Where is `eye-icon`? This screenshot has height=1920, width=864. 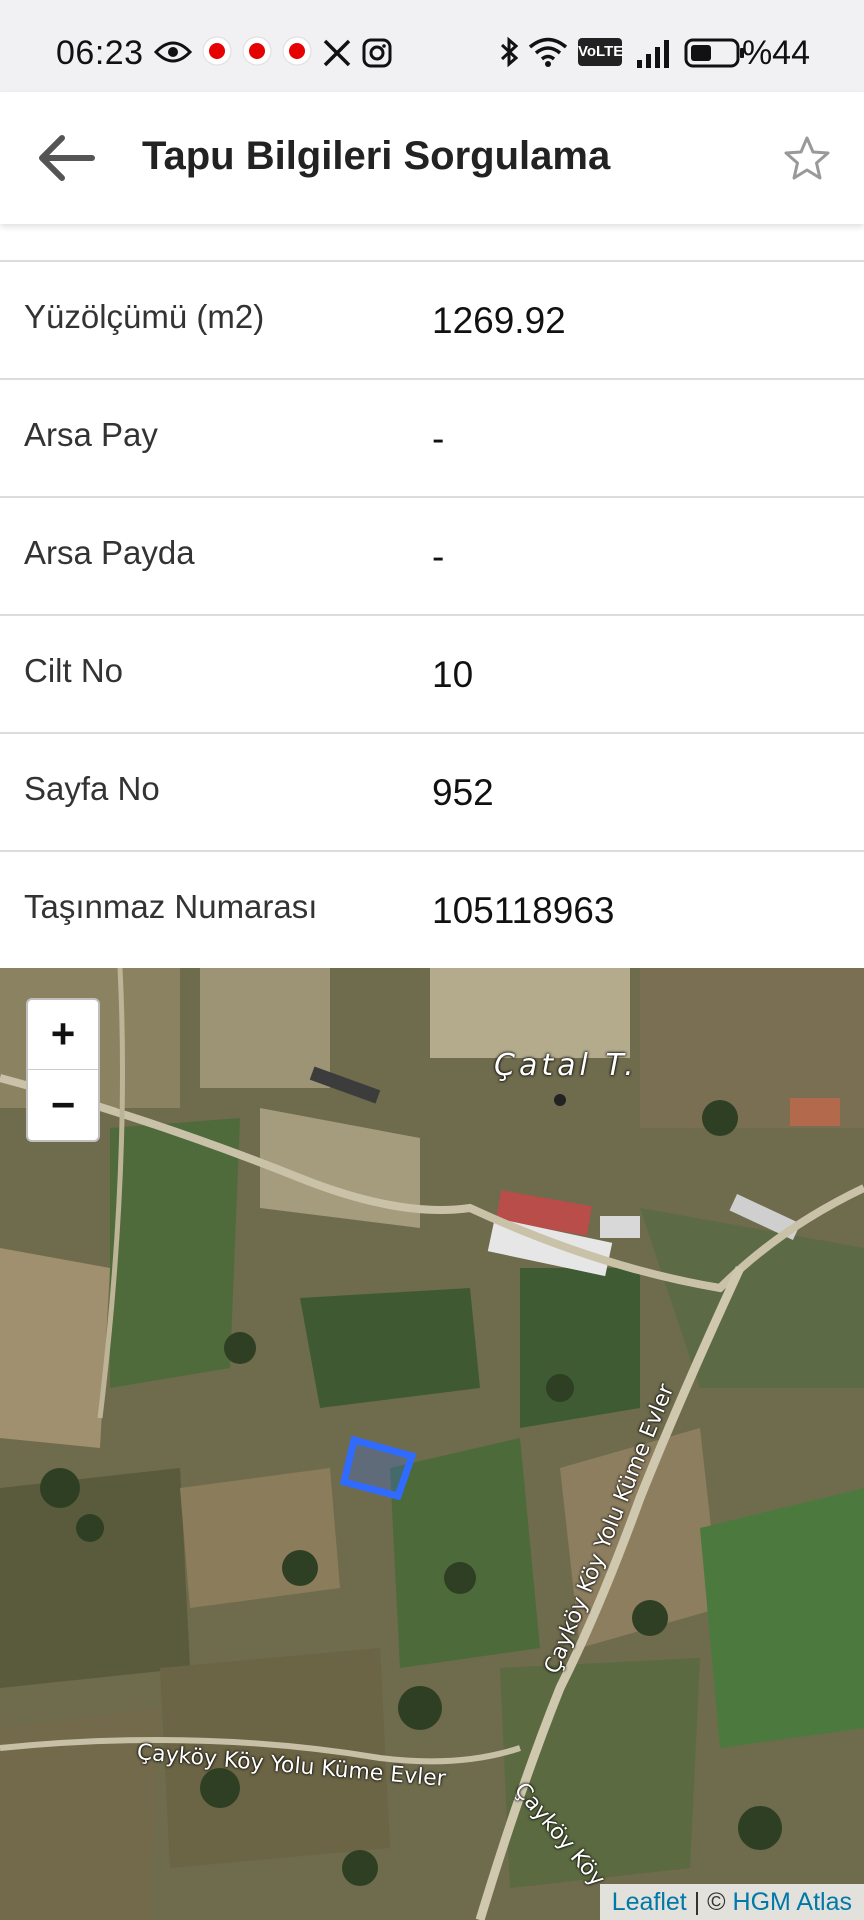
eye-icon is located at coordinates (173, 52).